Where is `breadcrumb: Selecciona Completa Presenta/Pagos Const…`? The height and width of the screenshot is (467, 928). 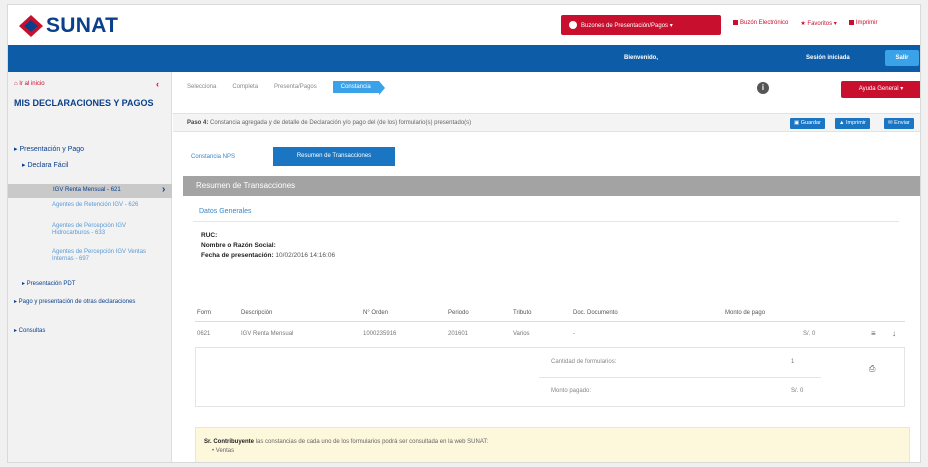
breadcrumb: Selecciona Completa Presenta/Pagos Const… is located at coordinates (286, 88).